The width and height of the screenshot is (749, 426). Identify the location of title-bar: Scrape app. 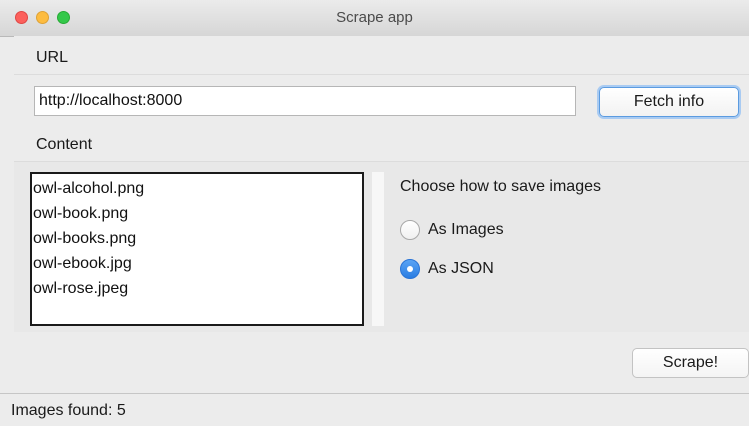
(374, 18).